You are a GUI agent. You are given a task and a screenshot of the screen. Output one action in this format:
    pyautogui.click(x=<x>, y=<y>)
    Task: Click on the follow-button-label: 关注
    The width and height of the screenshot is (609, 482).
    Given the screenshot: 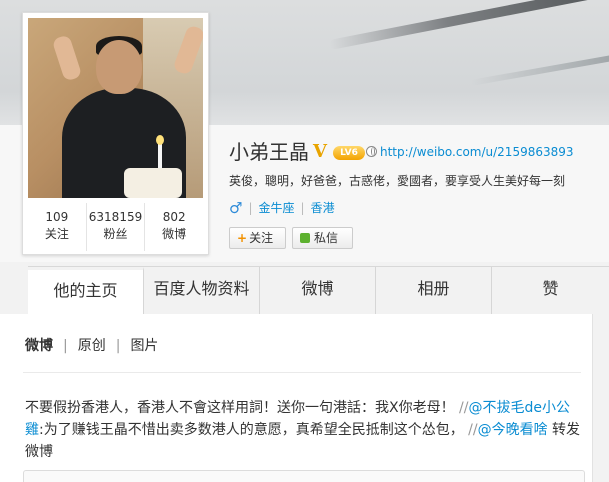 What is the action you would take?
    pyautogui.click(x=261, y=238)
    